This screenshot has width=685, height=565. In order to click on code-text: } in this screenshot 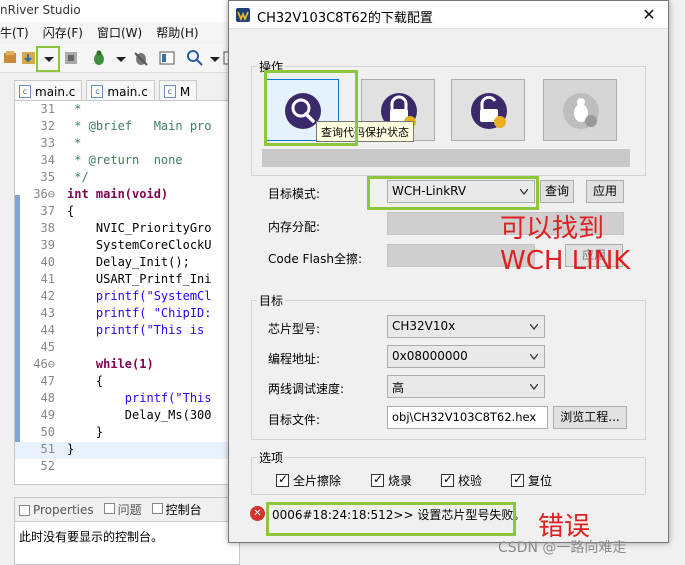, I will do `click(71, 449)`.